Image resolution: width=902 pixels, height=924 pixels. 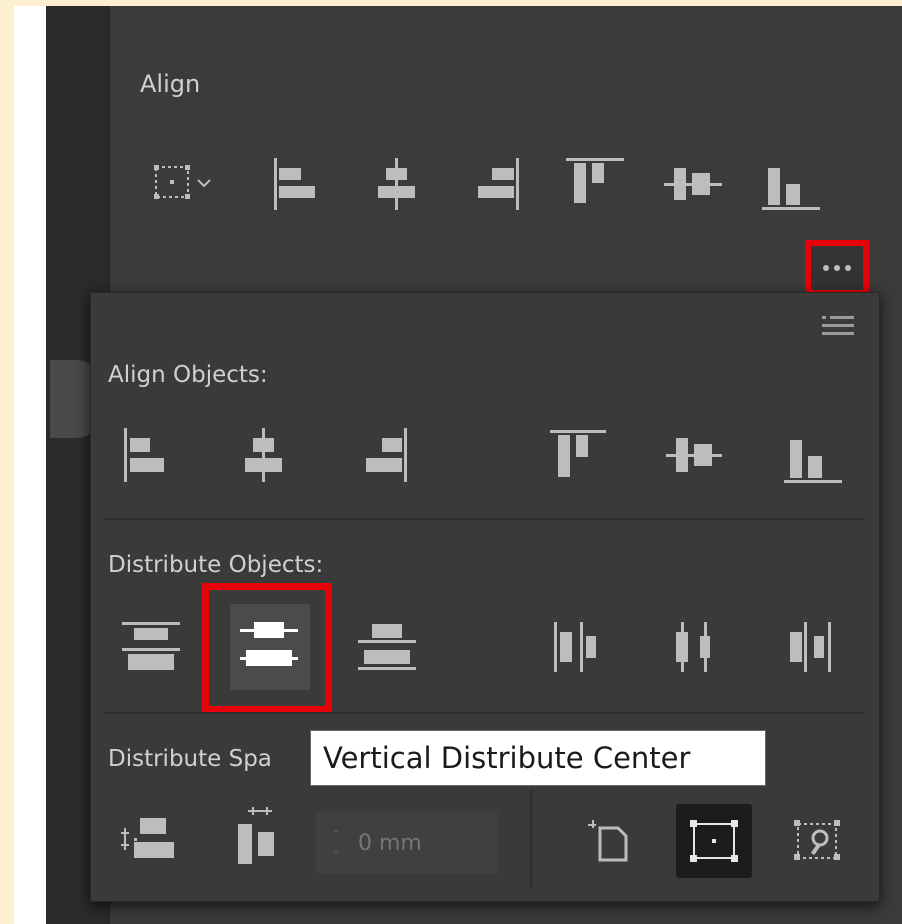 I want to click on vertical-distribute-top-button, so click(x=151, y=647).